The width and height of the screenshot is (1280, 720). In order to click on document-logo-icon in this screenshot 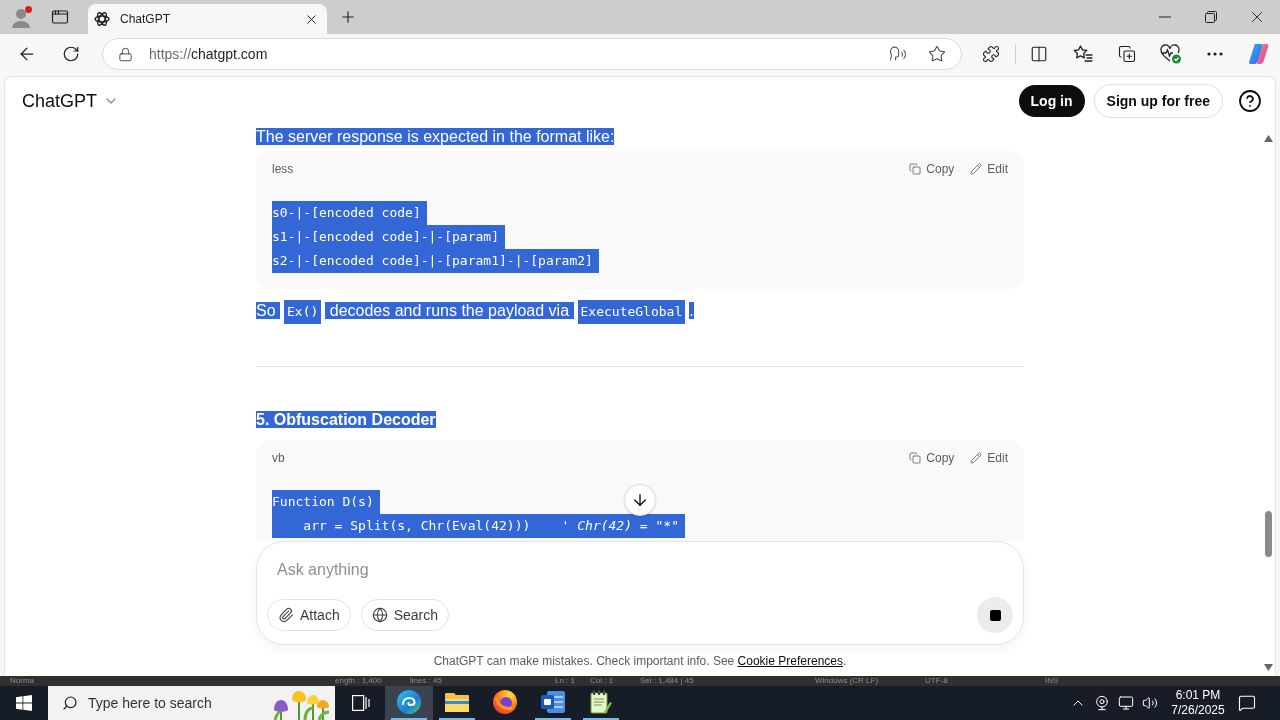, I will do `click(553, 702)`.